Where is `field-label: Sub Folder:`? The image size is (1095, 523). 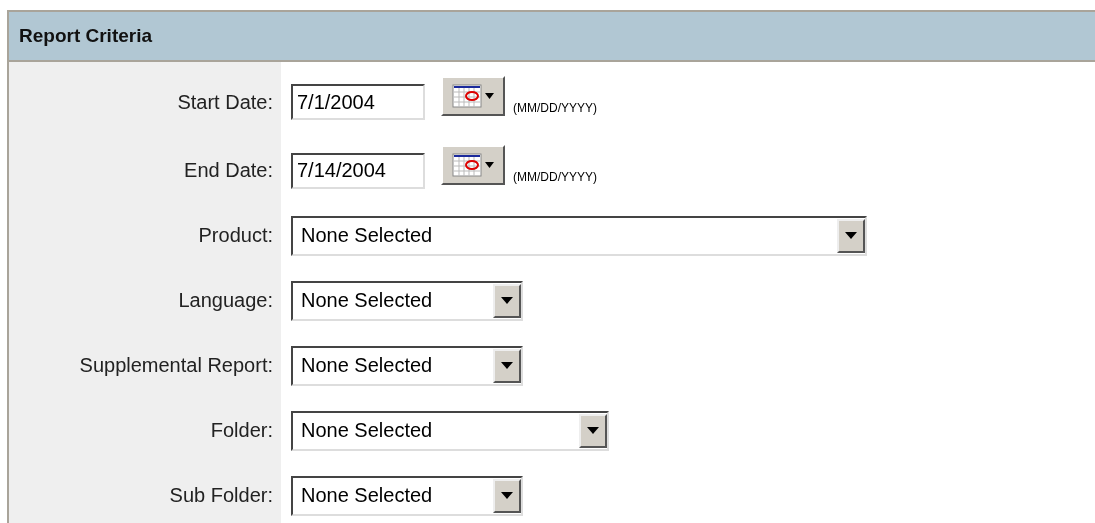 field-label: Sub Folder: is located at coordinates (221, 495).